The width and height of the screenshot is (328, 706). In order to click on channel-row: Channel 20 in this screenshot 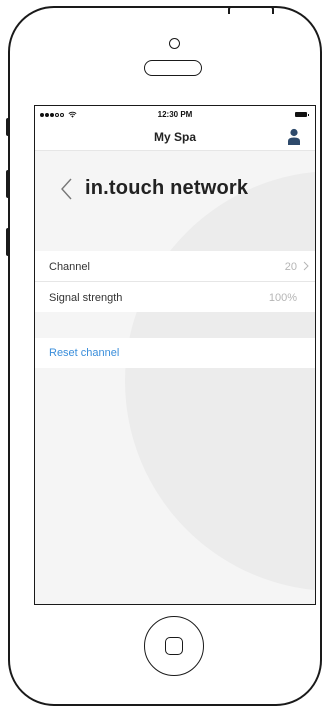, I will do `click(175, 266)`.